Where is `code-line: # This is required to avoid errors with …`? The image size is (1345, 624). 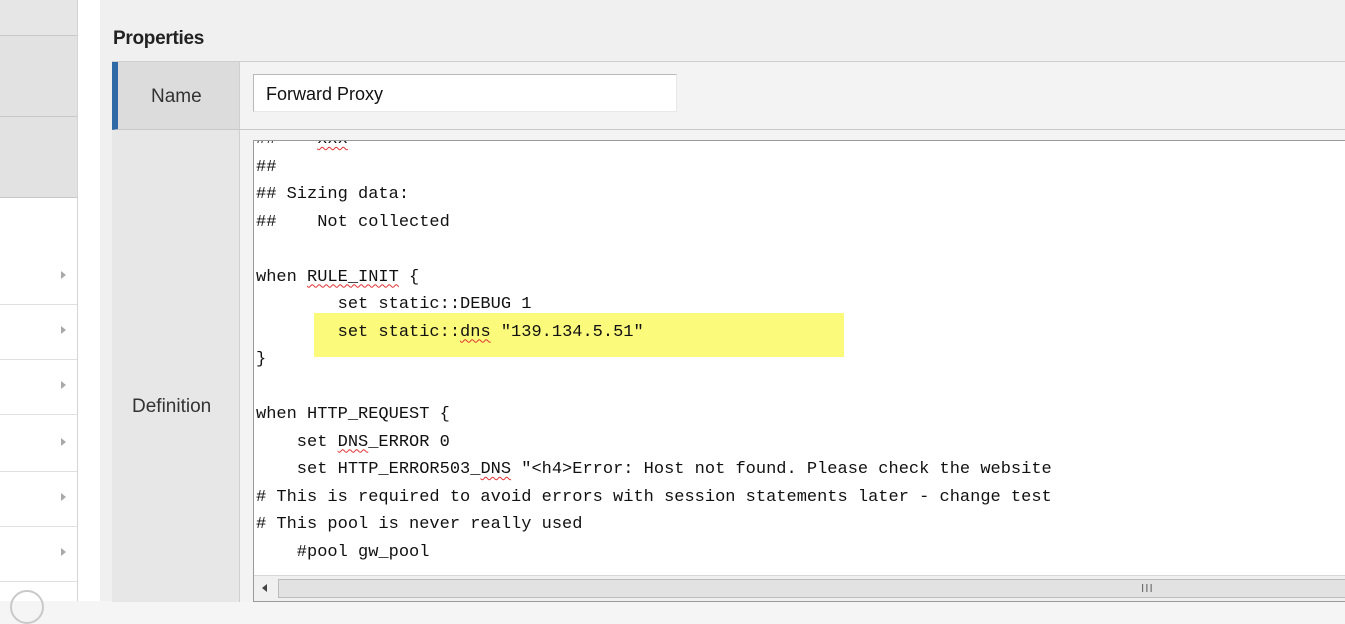
code-line: # This is required to avoid errors with … is located at coordinates (654, 497).